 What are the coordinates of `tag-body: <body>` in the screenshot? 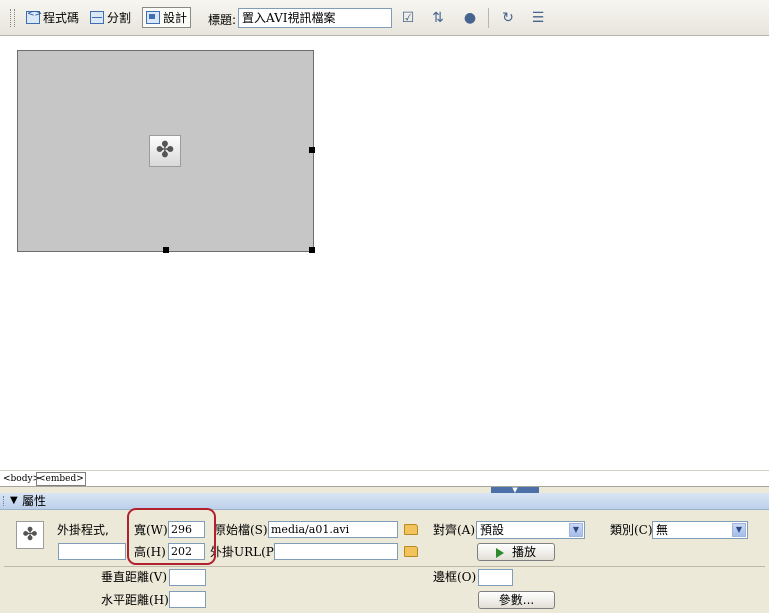 It's located at (21, 479).